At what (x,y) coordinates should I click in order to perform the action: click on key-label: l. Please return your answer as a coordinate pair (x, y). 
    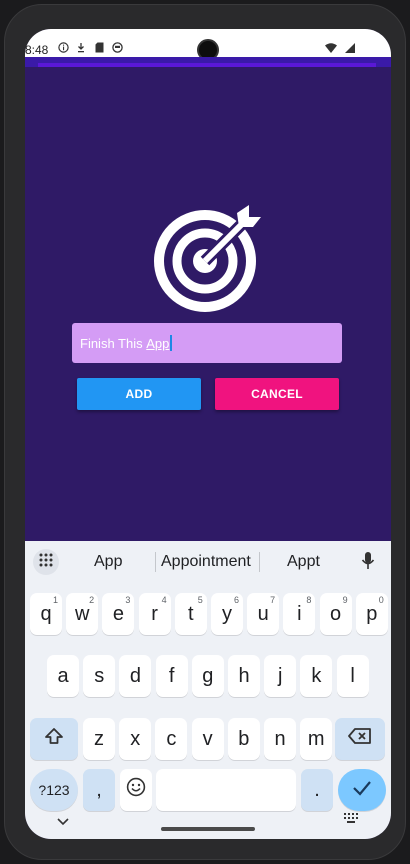
    Looking at the image, I should click on (352, 675).